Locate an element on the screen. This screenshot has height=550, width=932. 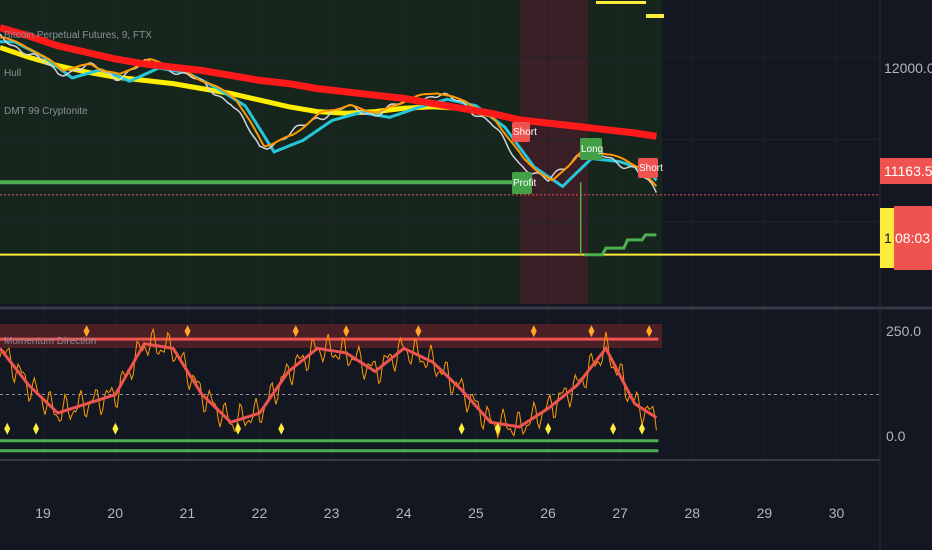
long-tag-label: Long is located at coordinates (592, 149).